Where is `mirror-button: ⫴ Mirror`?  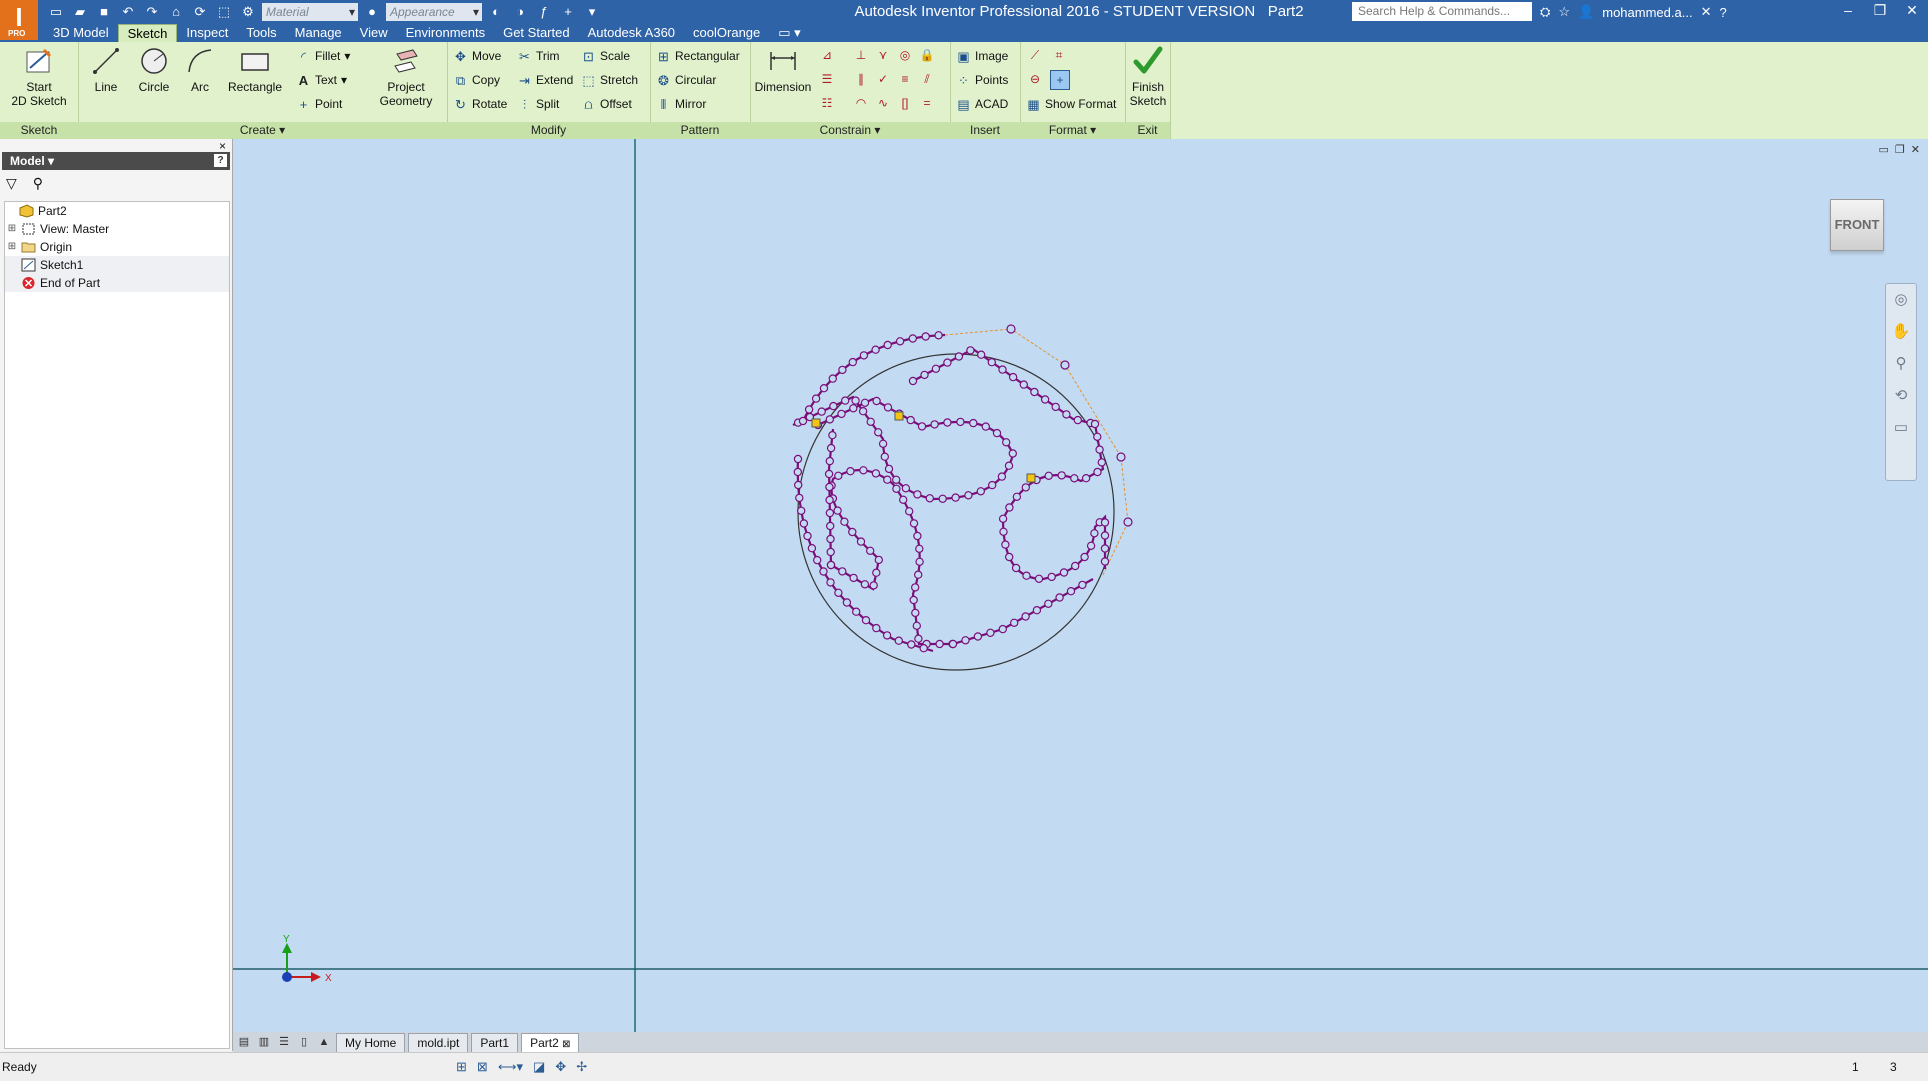 mirror-button: ⫴ Mirror is located at coordinates (681, 104).